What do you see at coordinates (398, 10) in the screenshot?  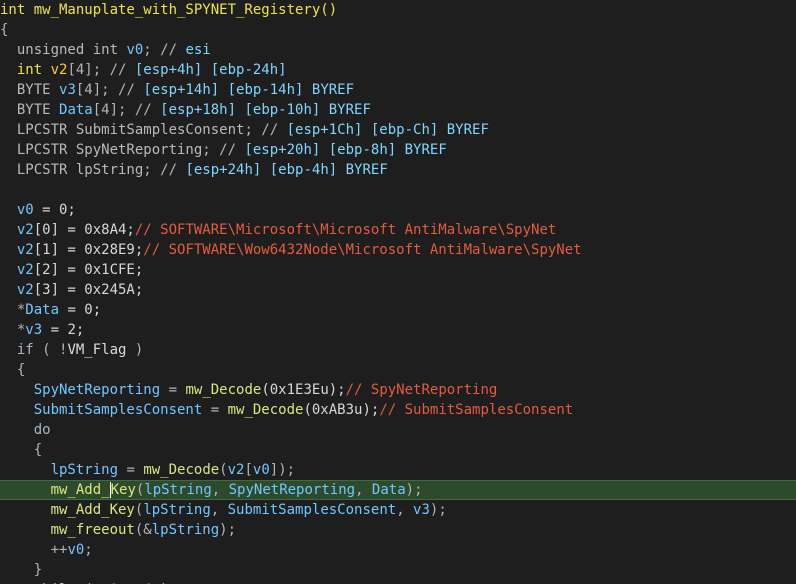 I see `code-line: int mw_Manuplate_with_SPYNET_Registery()` at bounding box center [398, 10].